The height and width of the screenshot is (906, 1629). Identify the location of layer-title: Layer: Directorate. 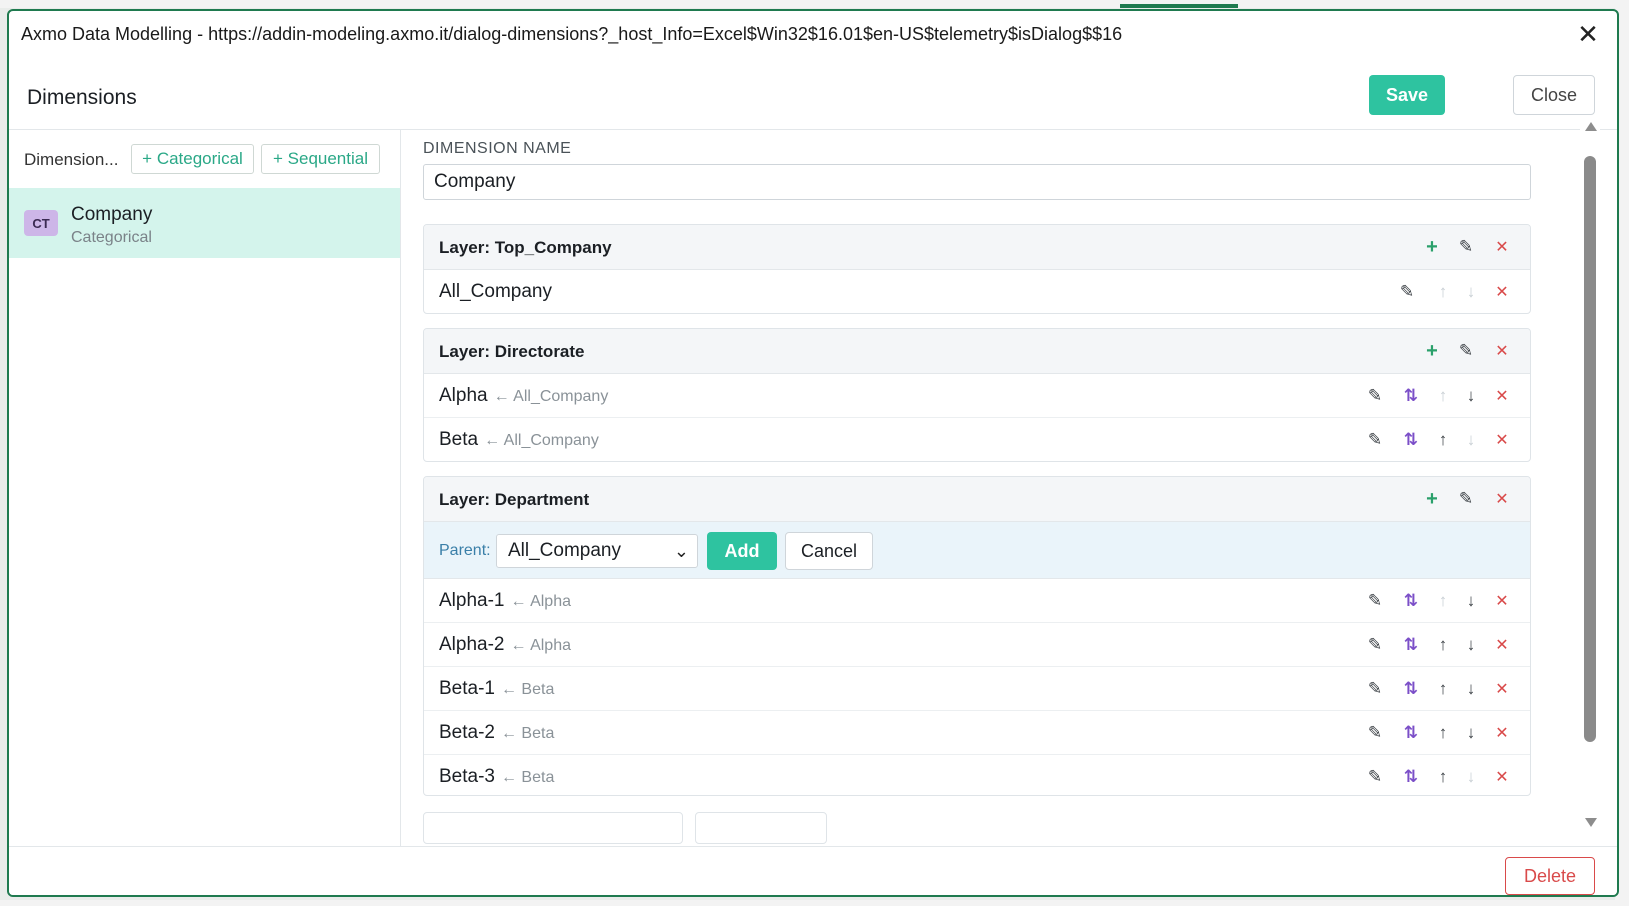
(512, 351).